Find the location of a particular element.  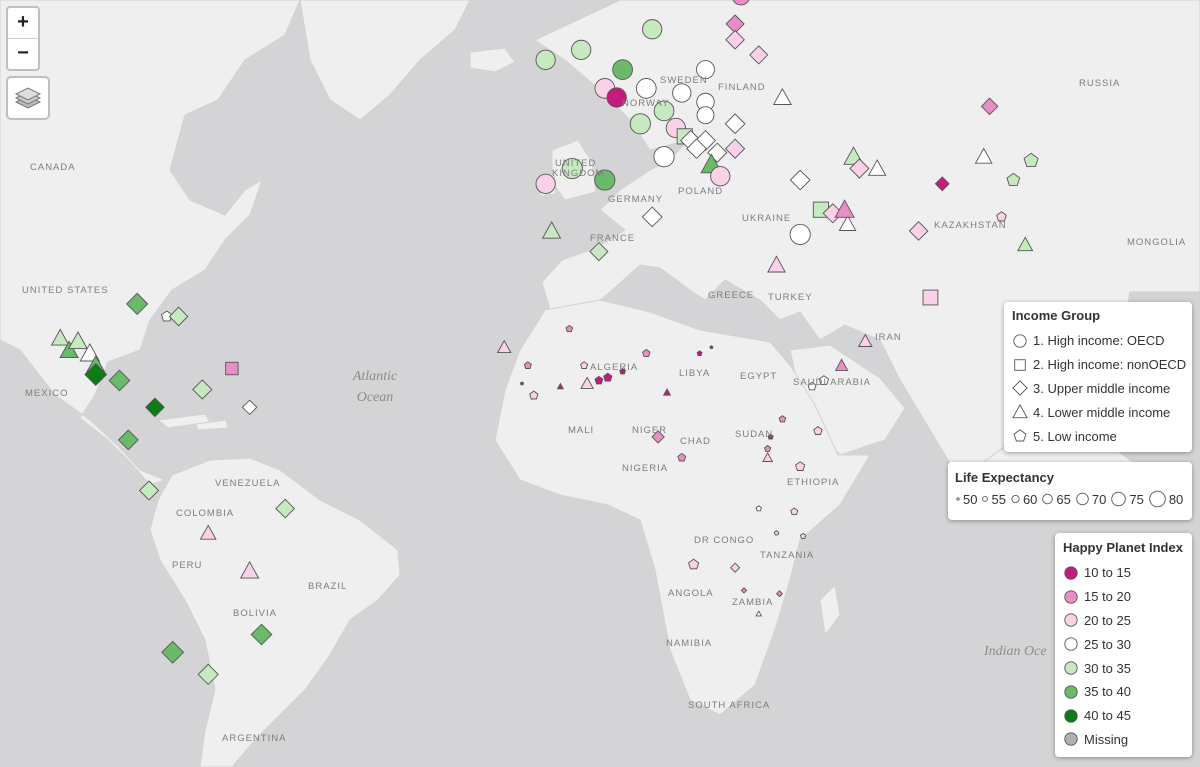

legend-income-label: 3. Upper middle income is located at coordinates (1102, 388).